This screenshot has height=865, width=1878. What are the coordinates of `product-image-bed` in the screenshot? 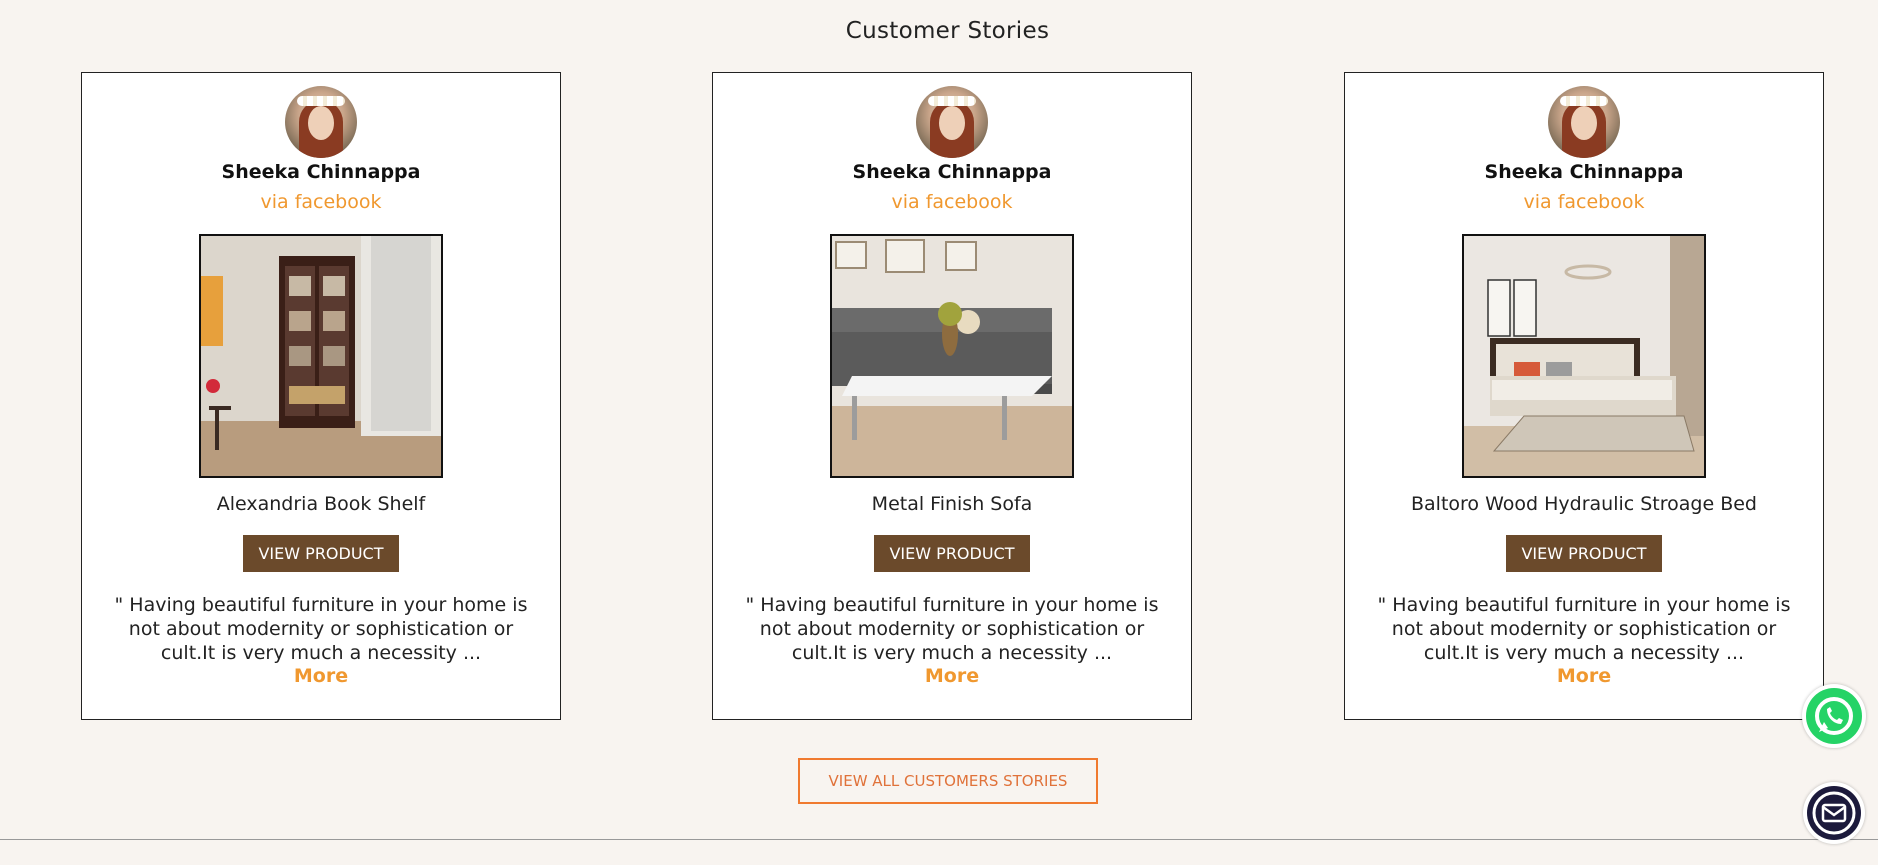 It's located at (1584, 356).